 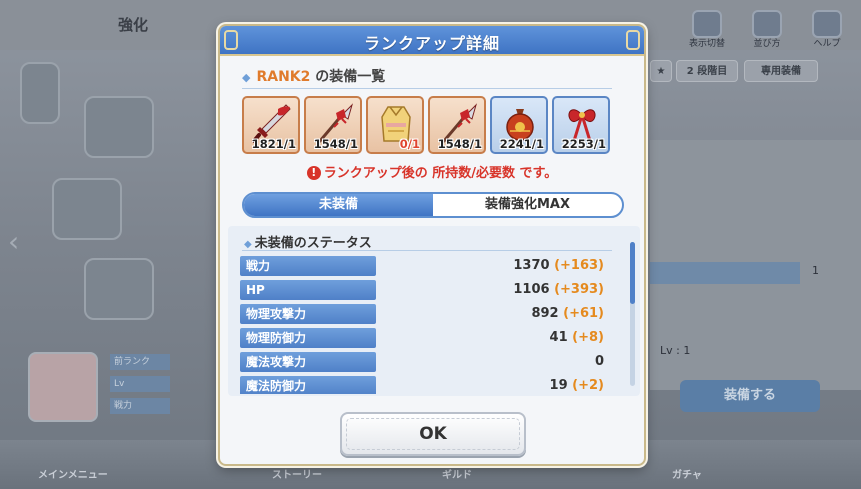 I want to click on stat-value: 892 (+61), so click(x=567, y=314).